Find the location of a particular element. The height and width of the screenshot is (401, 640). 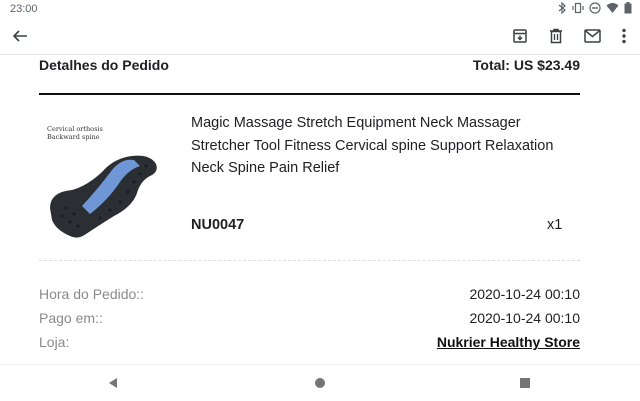

order-header: Detalhes do Pedido Total: US $23.49 is located at coordinates (309, 67).